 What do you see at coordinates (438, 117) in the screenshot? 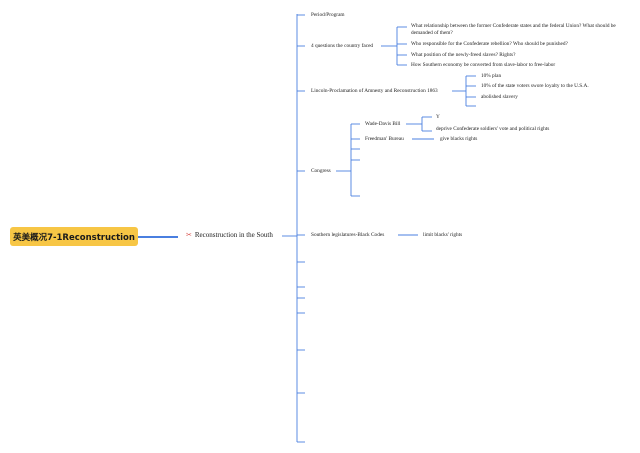
I see `wade-davis-item: Y` at bounding box center [438, 117].